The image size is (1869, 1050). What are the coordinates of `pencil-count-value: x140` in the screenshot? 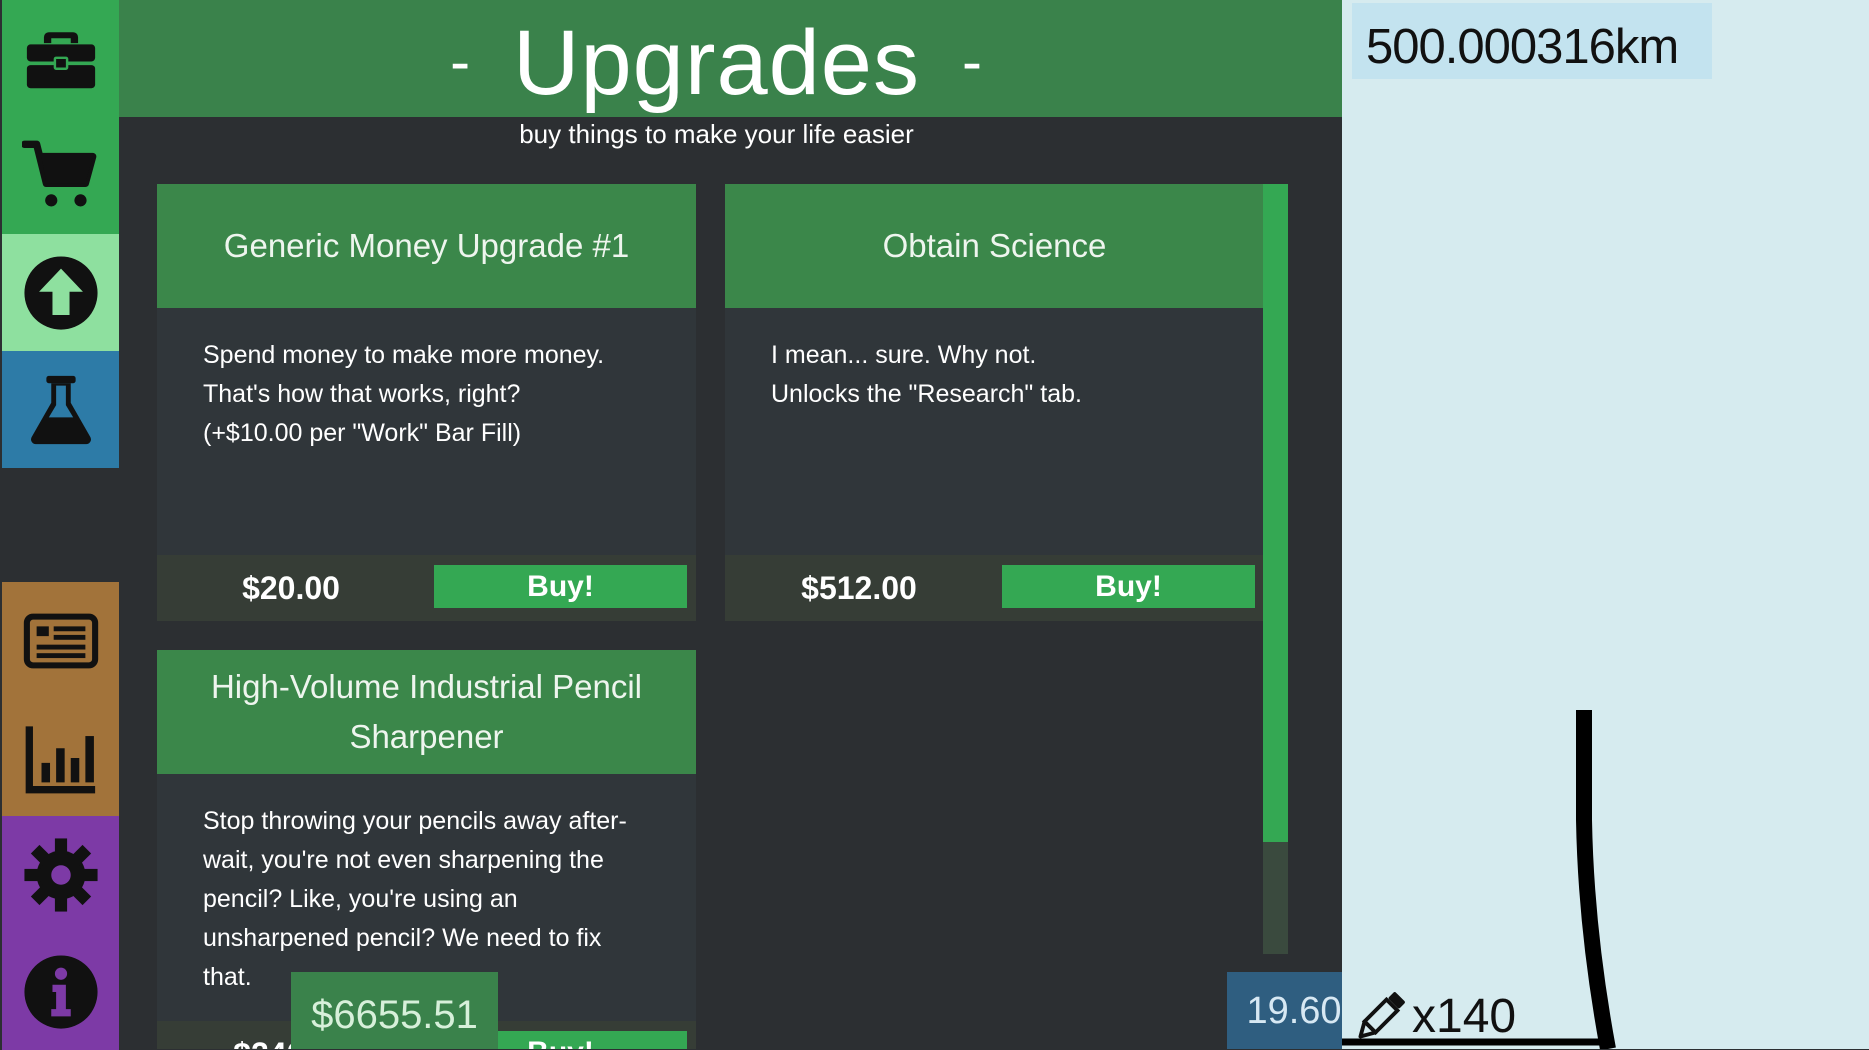 It's located at (1464, 1016).